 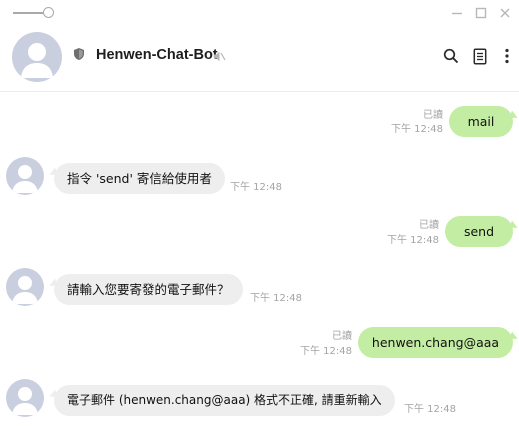 I want to click on maximize-icon, so click(x=481, y=13).